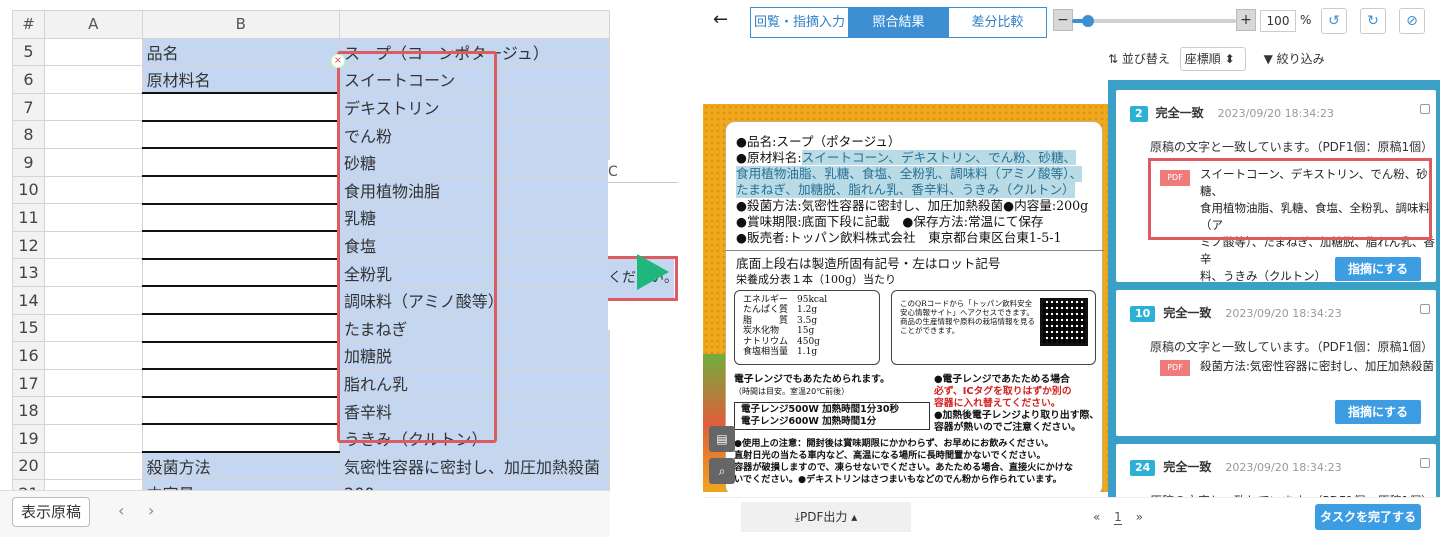 This screenshot has width=1440, height=537. Describe the element at coordinates (1154, 21) in the screenshot. I see `zoom-slider` at that location.